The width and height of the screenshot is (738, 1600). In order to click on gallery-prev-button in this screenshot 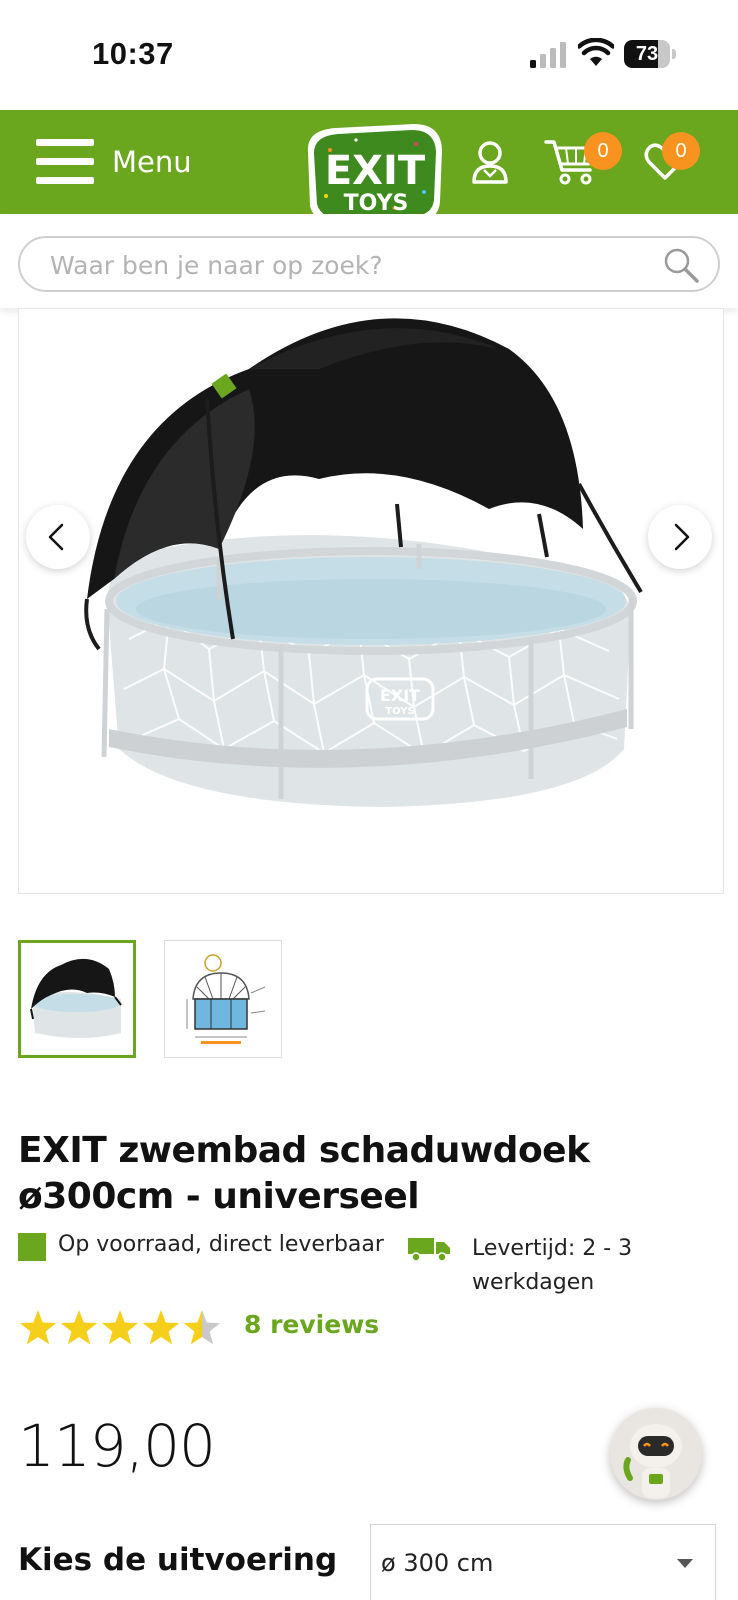, I will do `click(58, 537)`.